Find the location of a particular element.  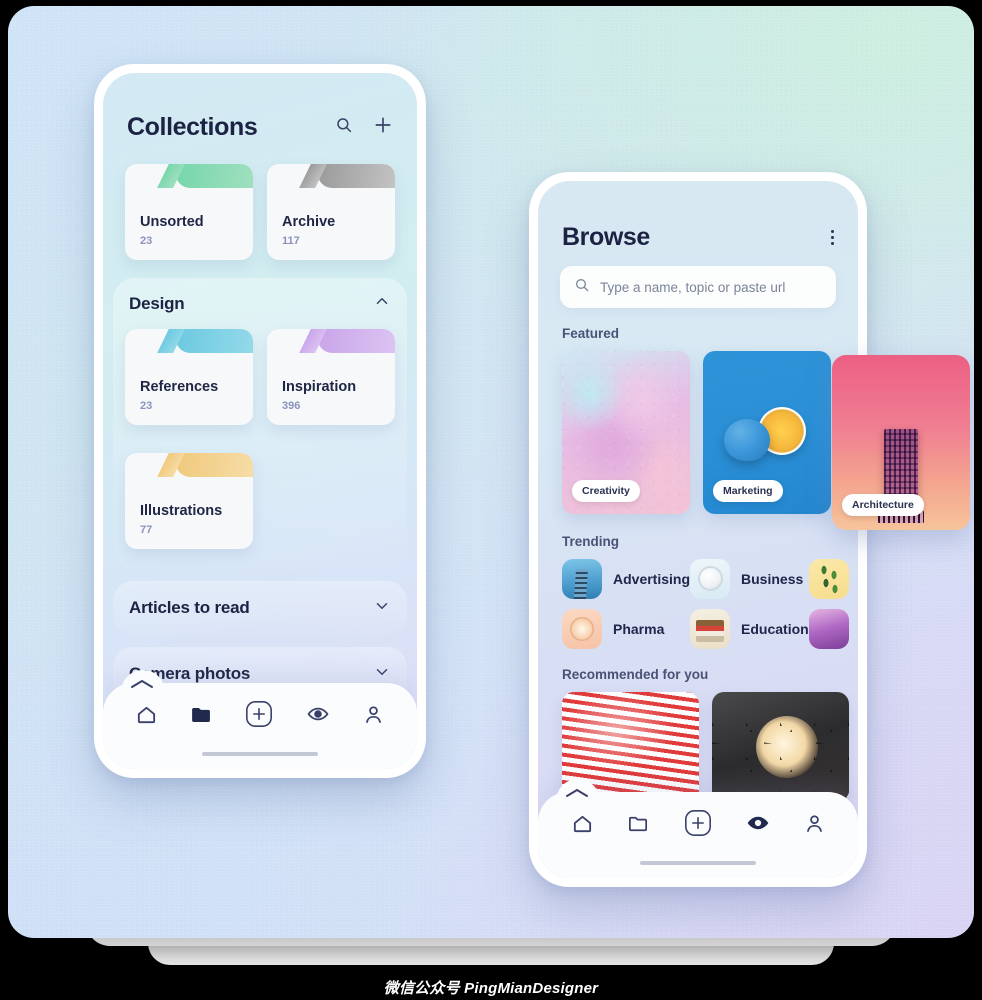

header-actions is located at coordinates (364, 127).